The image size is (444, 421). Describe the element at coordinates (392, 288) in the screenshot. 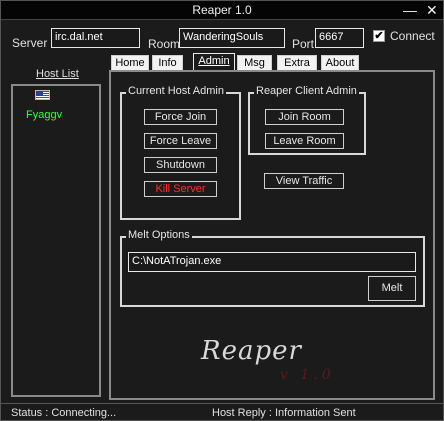

I see `melt-button: Melt` at that location.